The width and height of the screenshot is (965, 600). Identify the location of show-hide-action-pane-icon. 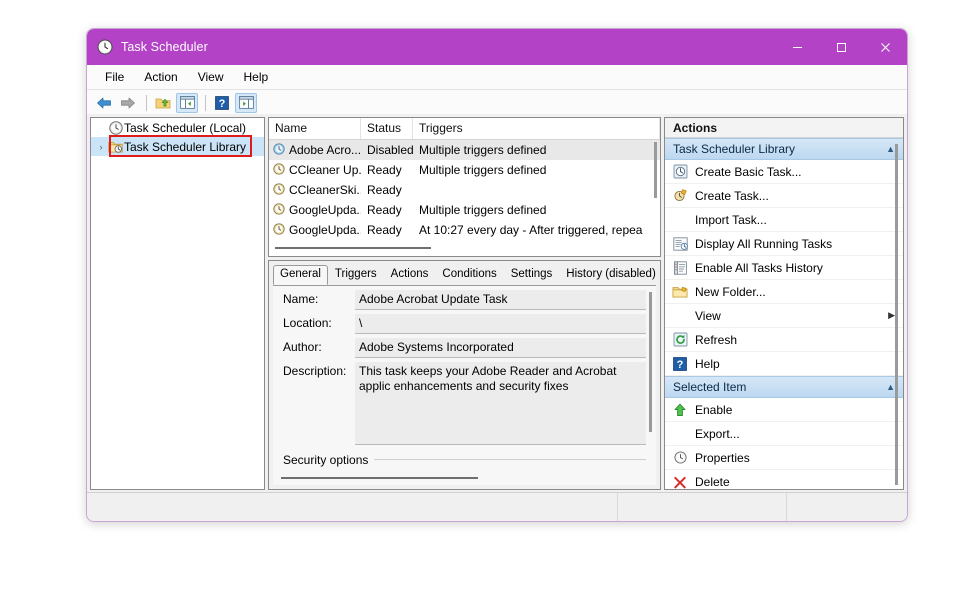
(246, 102).